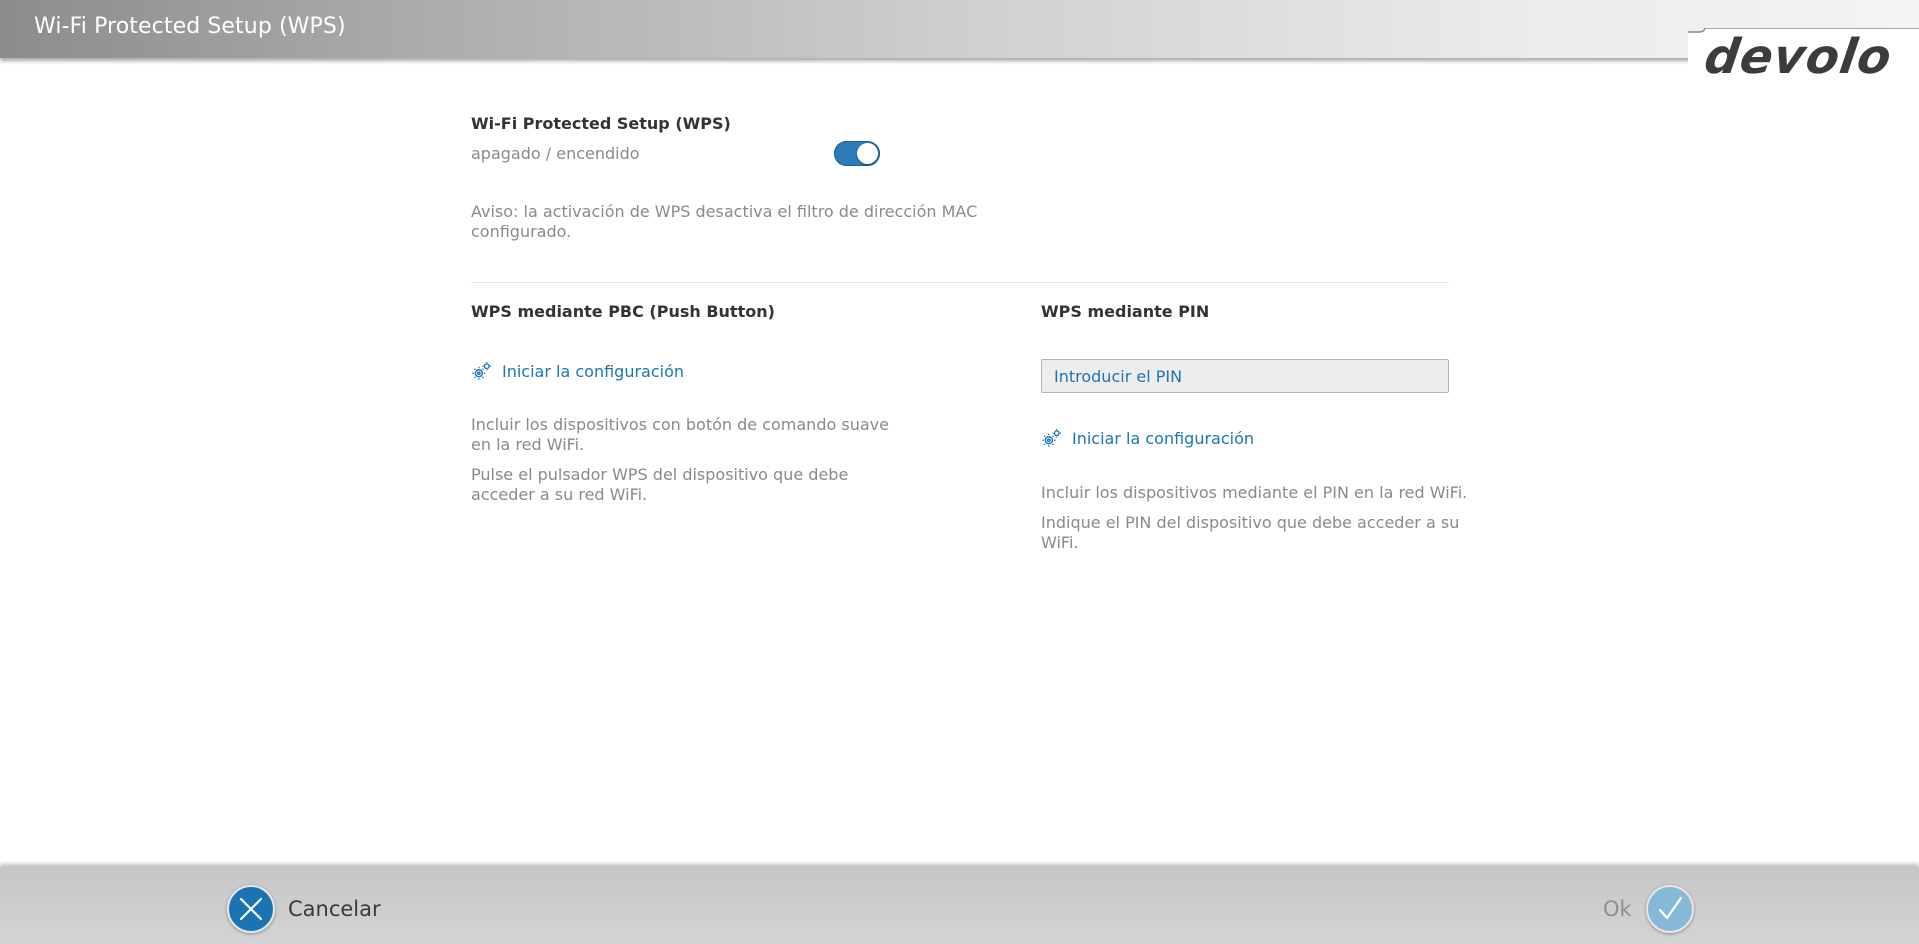 The width and height of the screenshot is (1919, 944). Describe the element at coordinates (559, 494) in the screenshot. I see `pbc-desc-2-line-2: acceder a su red WiFi.` at that location.